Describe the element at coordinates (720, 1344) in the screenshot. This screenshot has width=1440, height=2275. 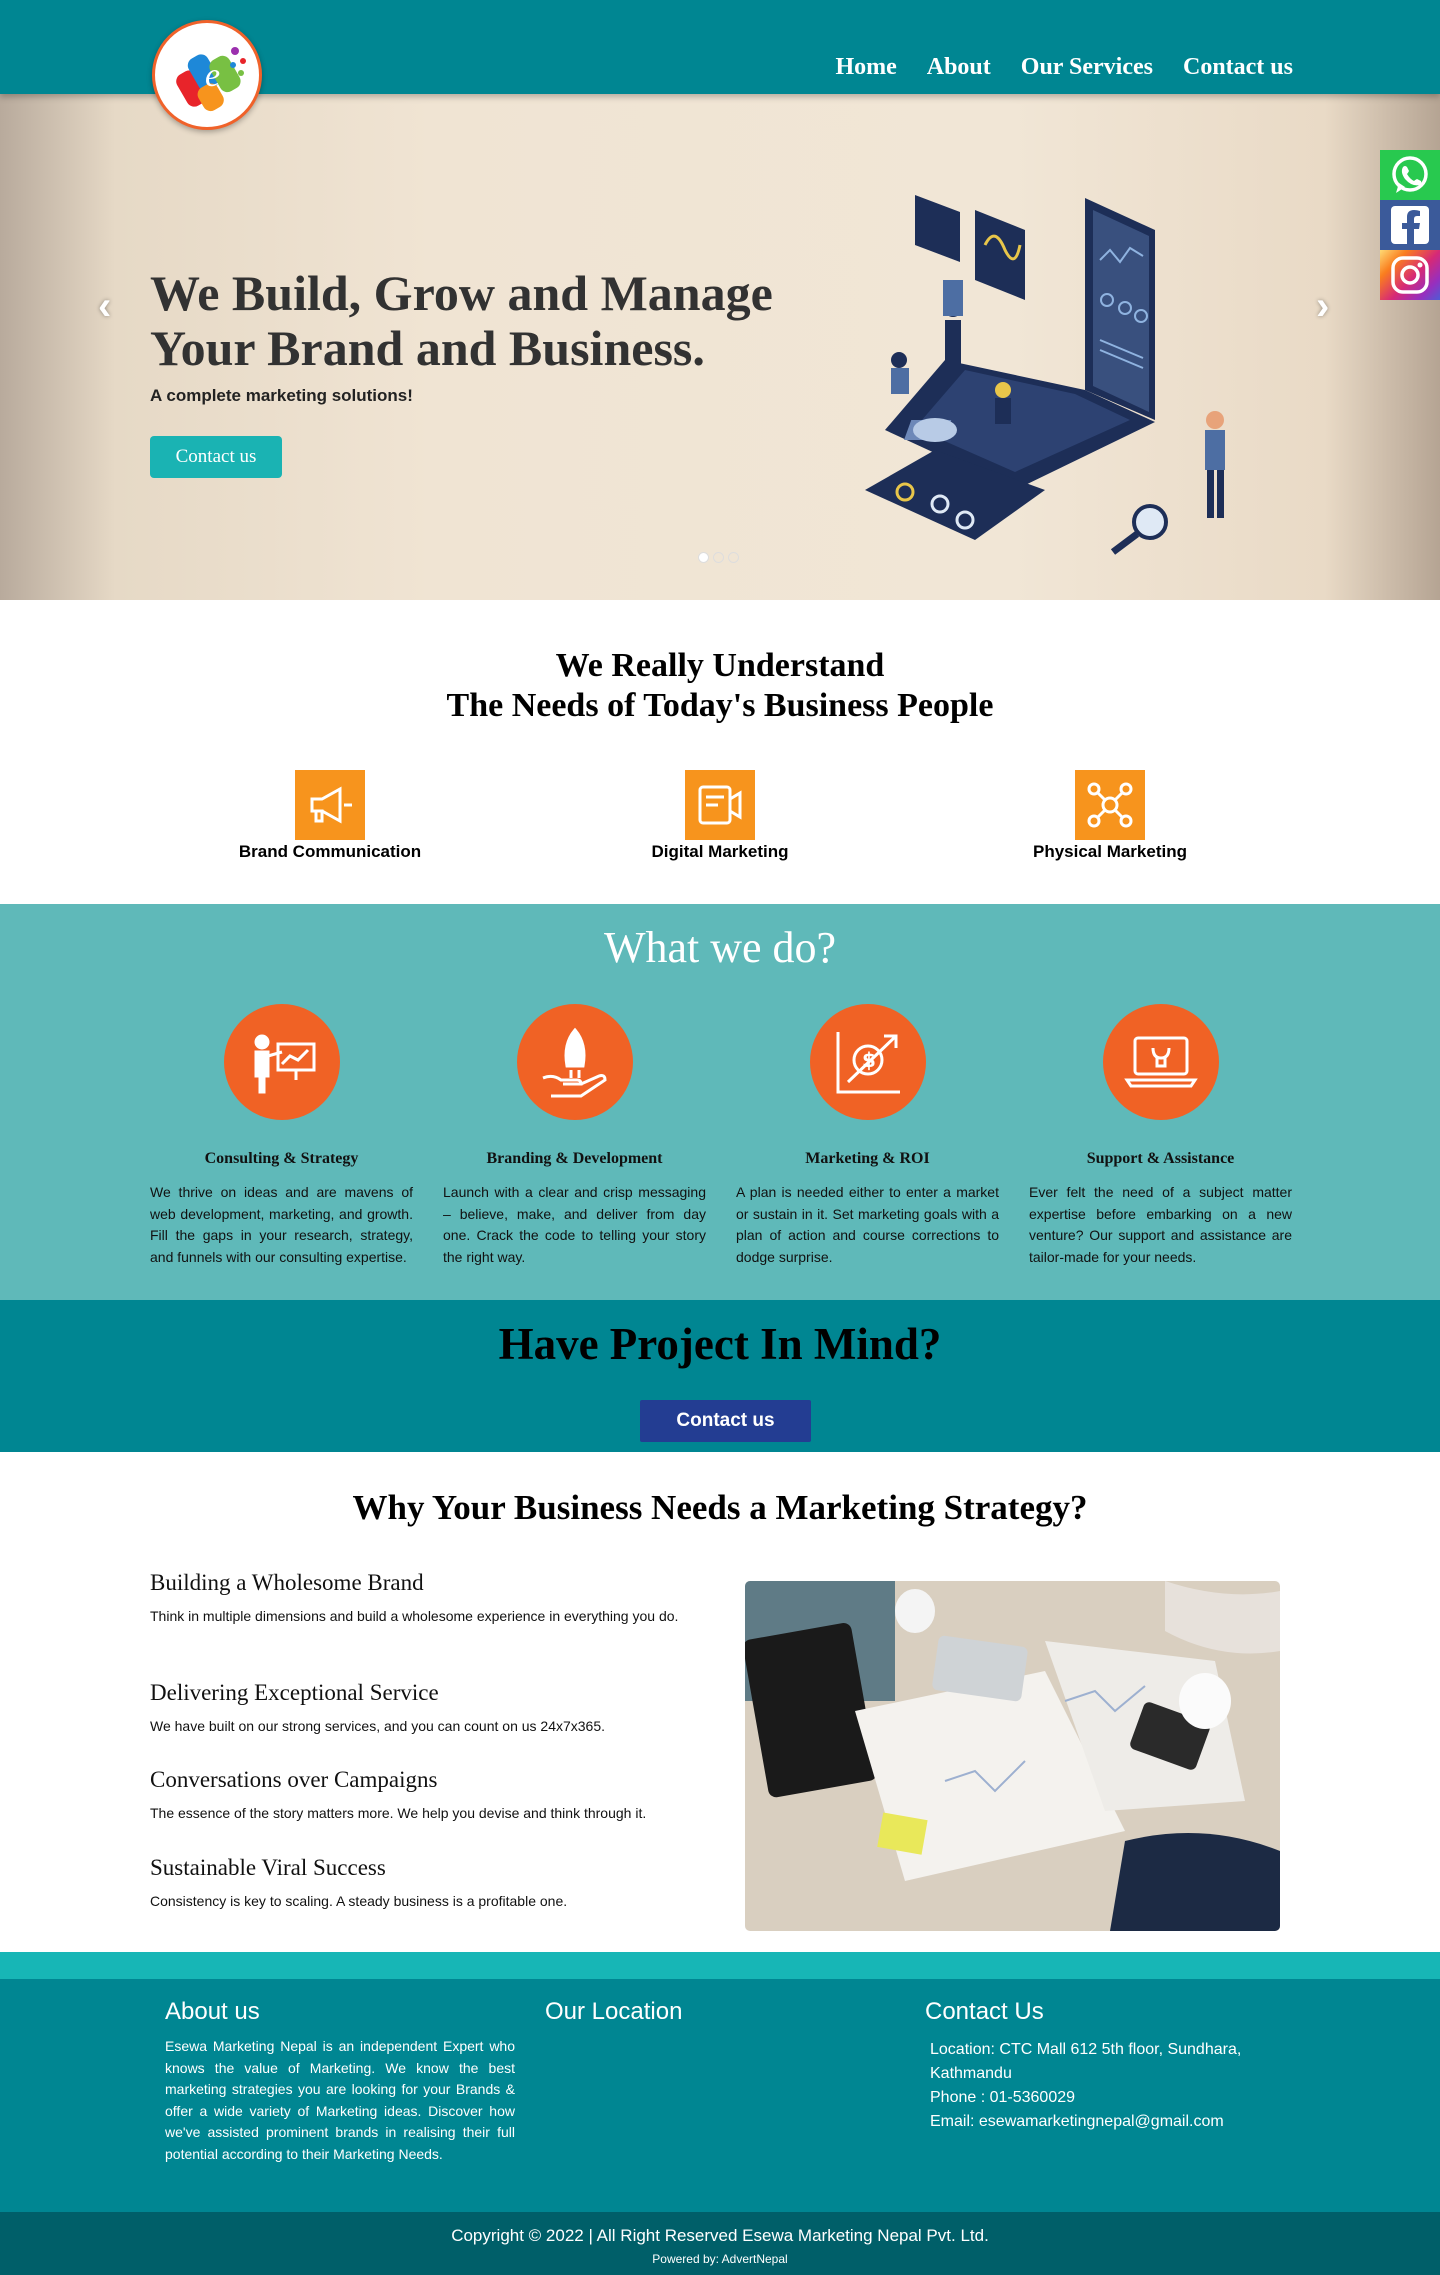
I see `project-heading: Have Project In Mind?` at that location.